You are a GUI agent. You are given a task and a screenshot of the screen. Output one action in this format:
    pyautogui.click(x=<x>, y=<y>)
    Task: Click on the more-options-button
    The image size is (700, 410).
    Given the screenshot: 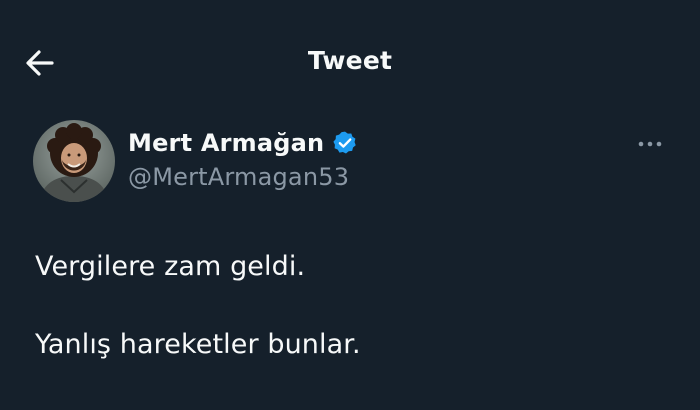 What is the action you would take?
    pyautogui.click(x=650, y=144)
    